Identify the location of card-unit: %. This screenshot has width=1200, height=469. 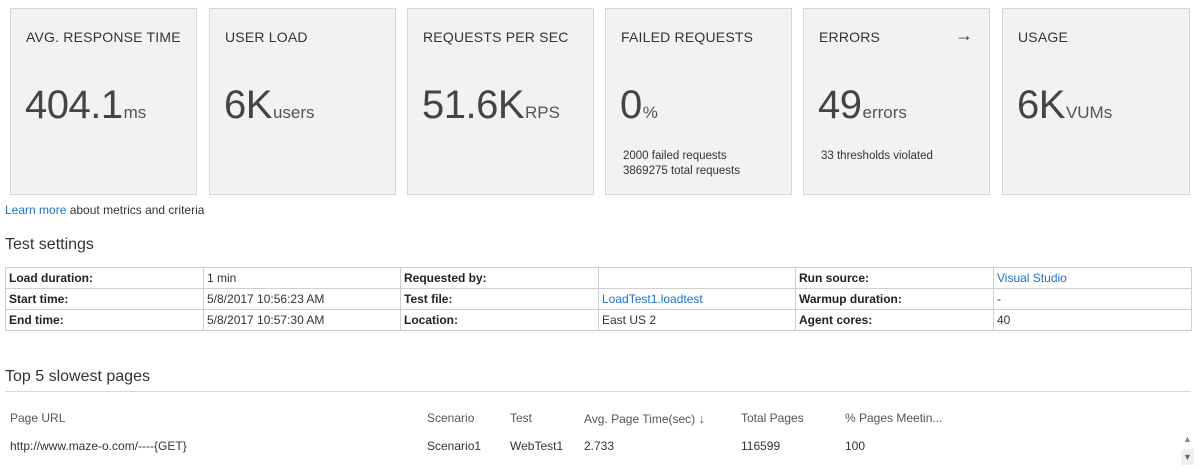
(650, 112).